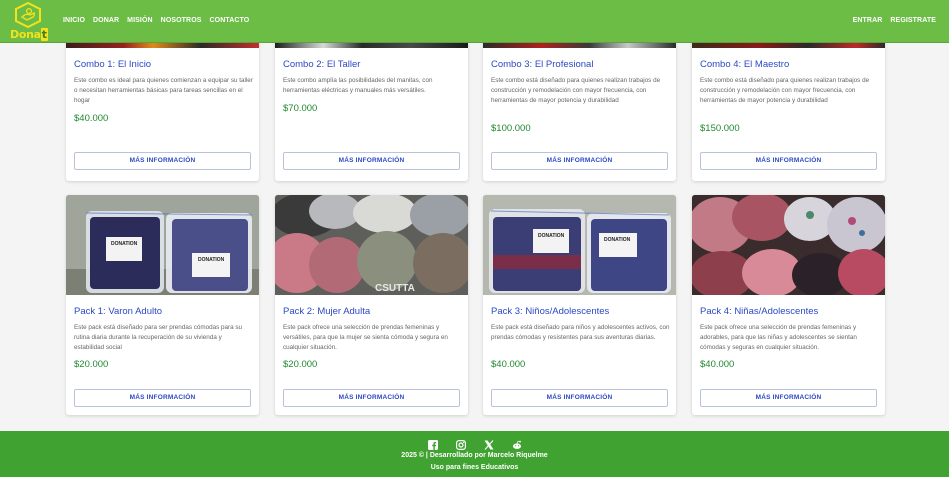 Image resolution: width=949 pixels, height=477 pixels. What do you see at coordinates (868, 20) in the screenshot?
I see `login-link: Entrar` at bounding box center [868, 20].